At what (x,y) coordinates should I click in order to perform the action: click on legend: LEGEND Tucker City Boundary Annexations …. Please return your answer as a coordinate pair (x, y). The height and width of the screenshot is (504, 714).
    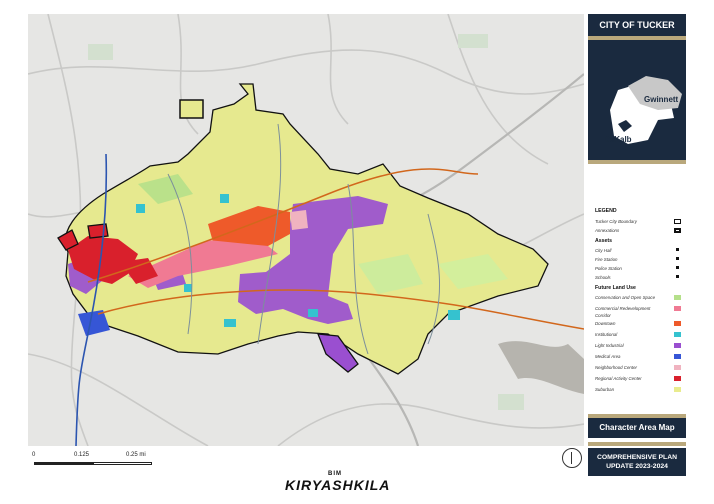
    Looking at the image, I should click on (637, 312).